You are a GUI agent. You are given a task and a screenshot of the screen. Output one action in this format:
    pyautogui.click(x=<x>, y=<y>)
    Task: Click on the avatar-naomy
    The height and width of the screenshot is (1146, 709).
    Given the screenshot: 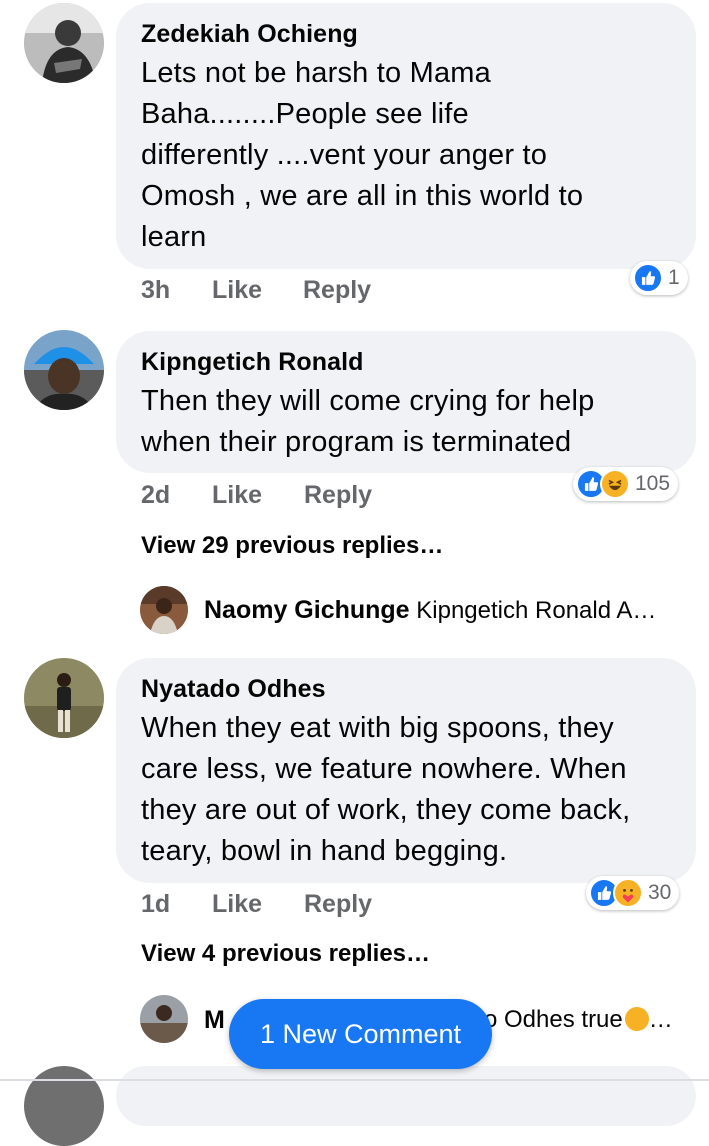 What is the action you would take?
    pyautogui.click(x=164, y=610)
    